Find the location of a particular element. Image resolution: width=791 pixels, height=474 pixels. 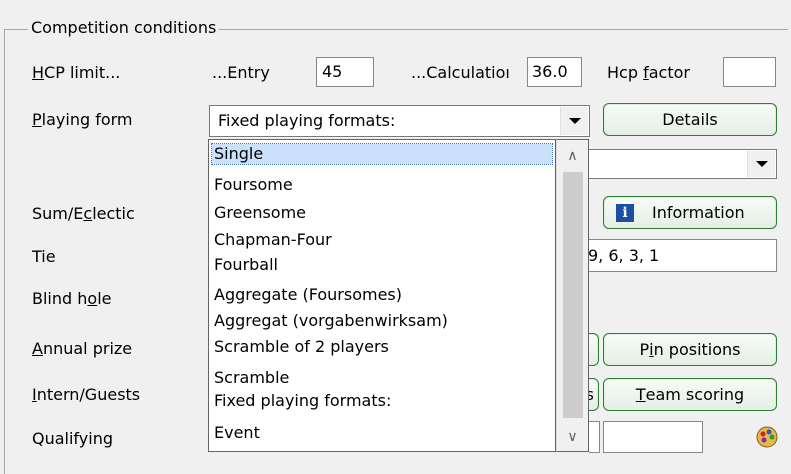

scrollbar-thumb is located at coordinates (573, 295).